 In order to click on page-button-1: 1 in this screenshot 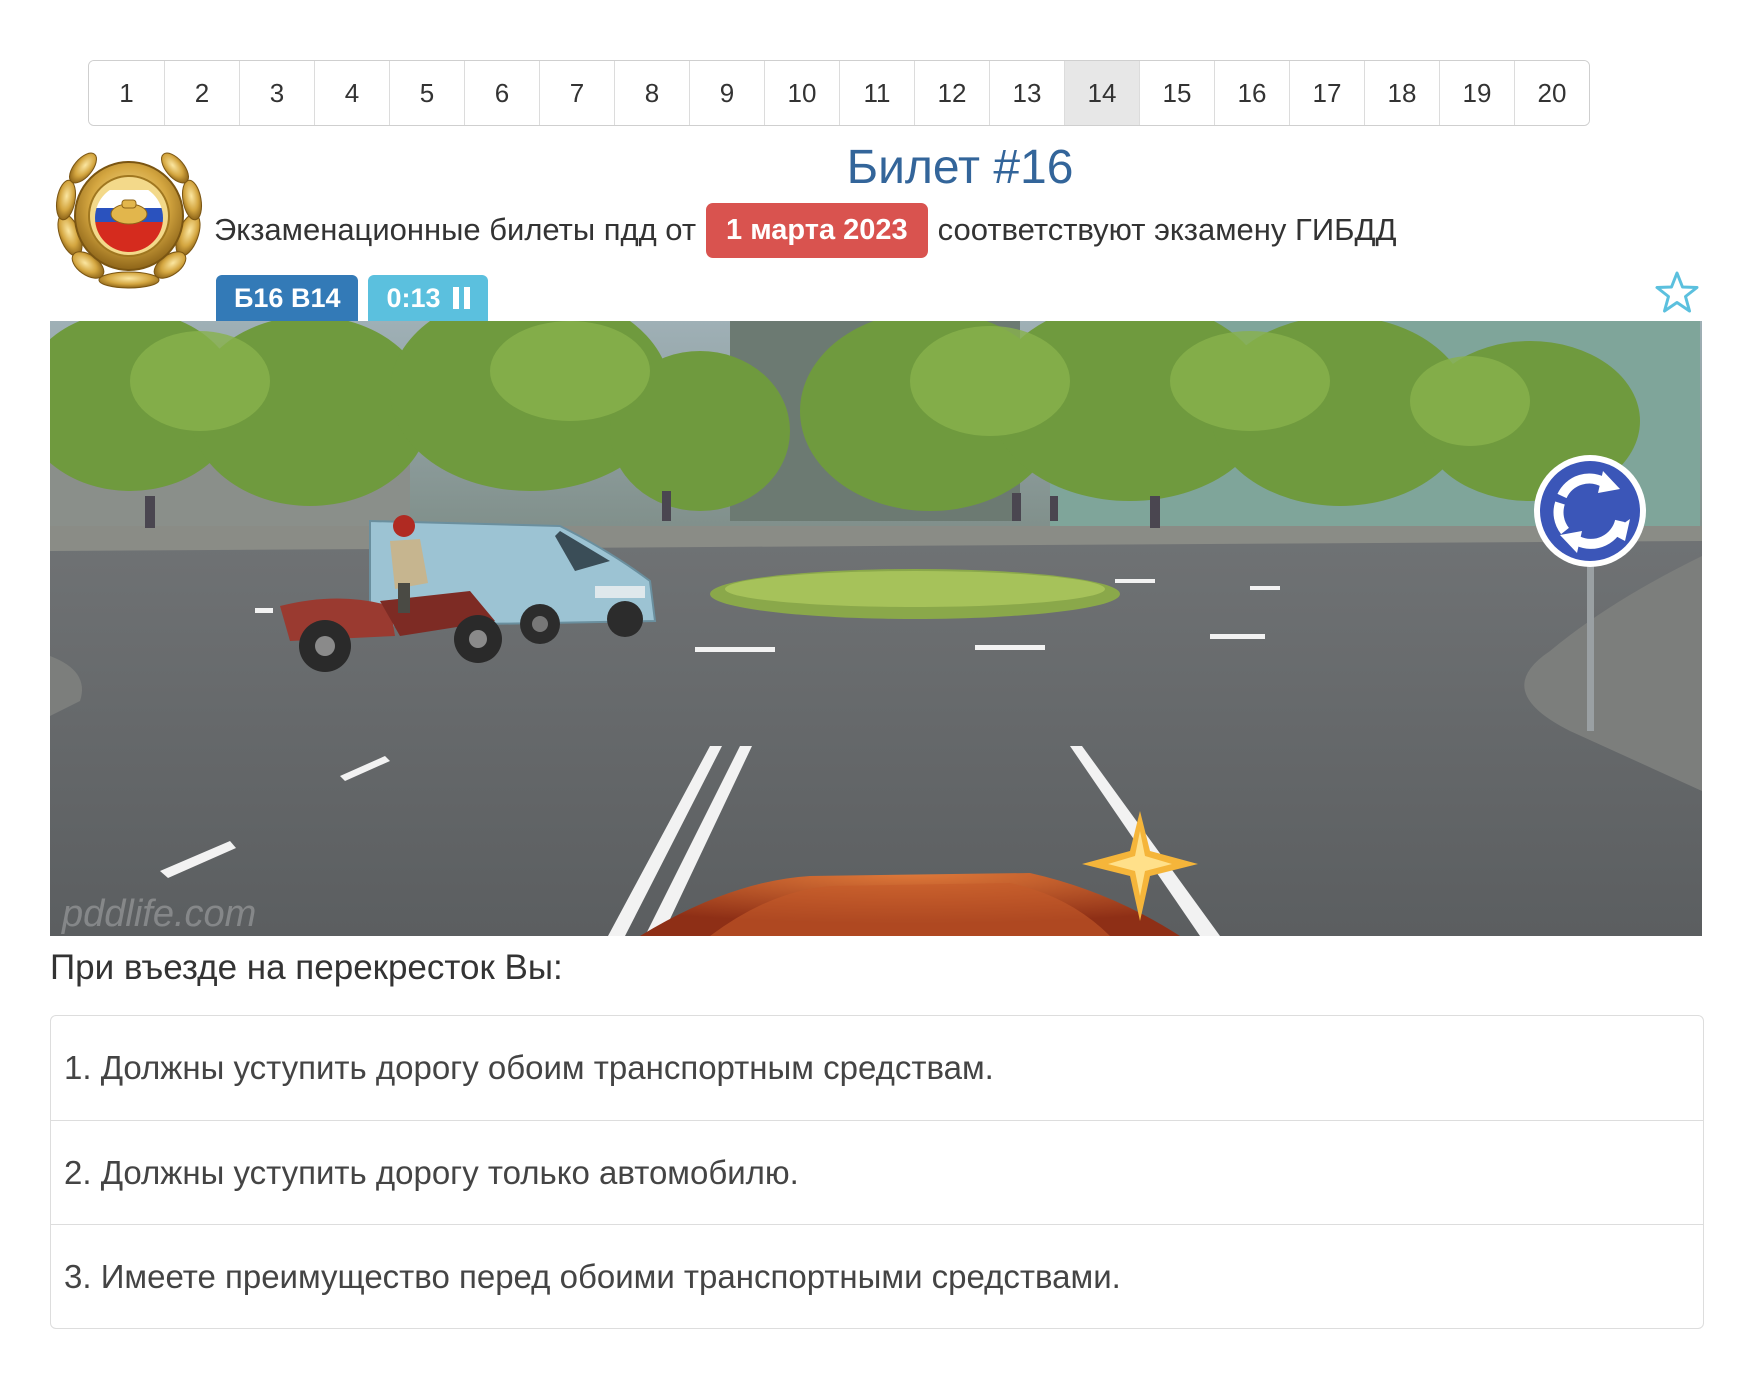, I will do `click(126, 93)`.